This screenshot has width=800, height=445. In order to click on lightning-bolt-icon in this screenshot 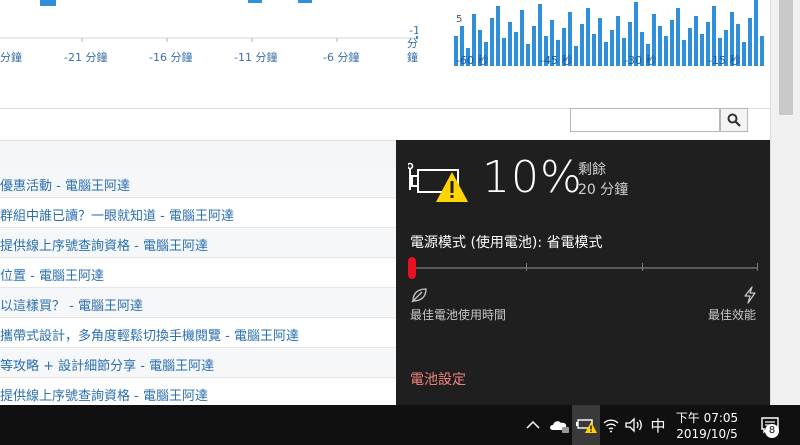, I will do `click(750, 295)`.